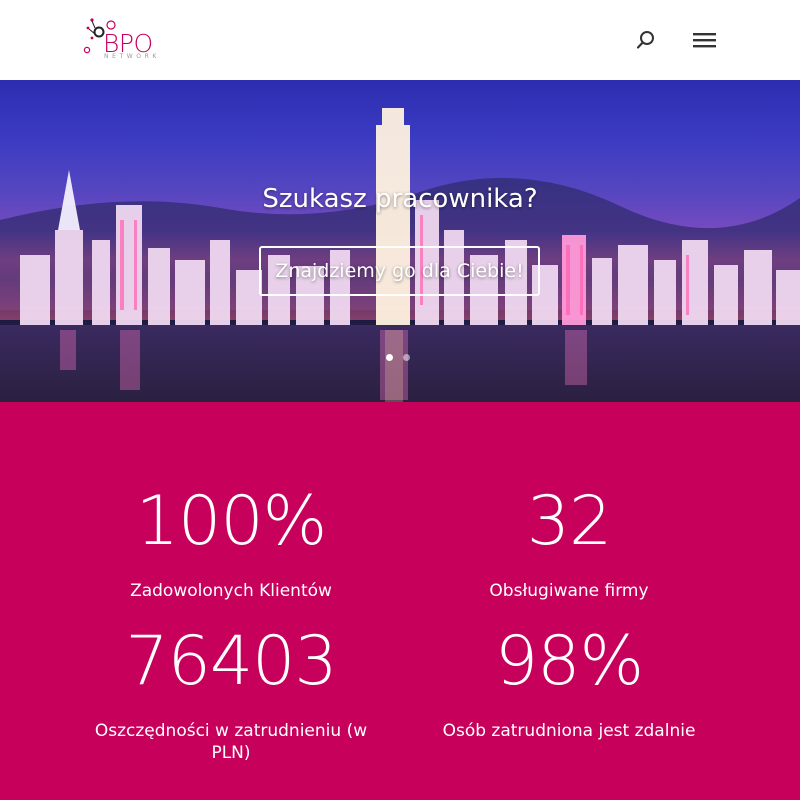  What do you see at coordinates (569, 591) in the screenshot?
I see `stat-label: Obsługiwane firmy` at bounding box center [569, 591].